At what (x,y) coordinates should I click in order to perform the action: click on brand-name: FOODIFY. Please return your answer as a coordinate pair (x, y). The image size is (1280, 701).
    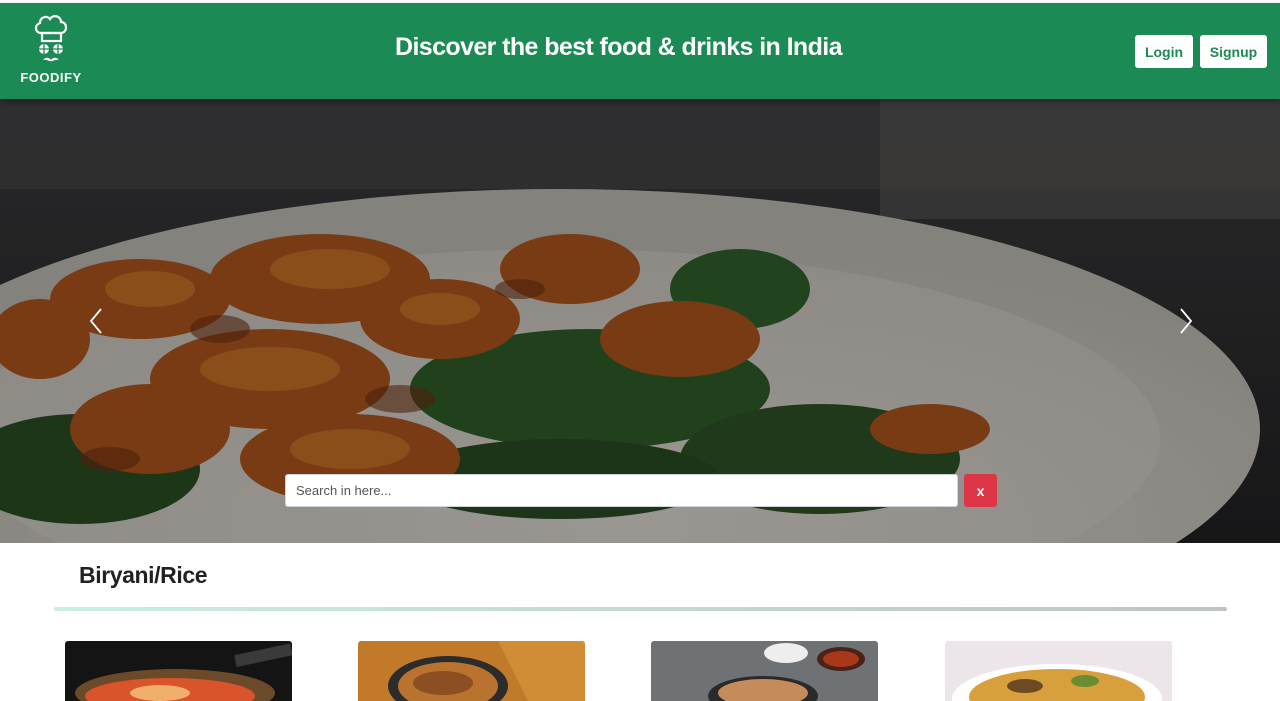
    Looking at the image, I should click on (51, 77).